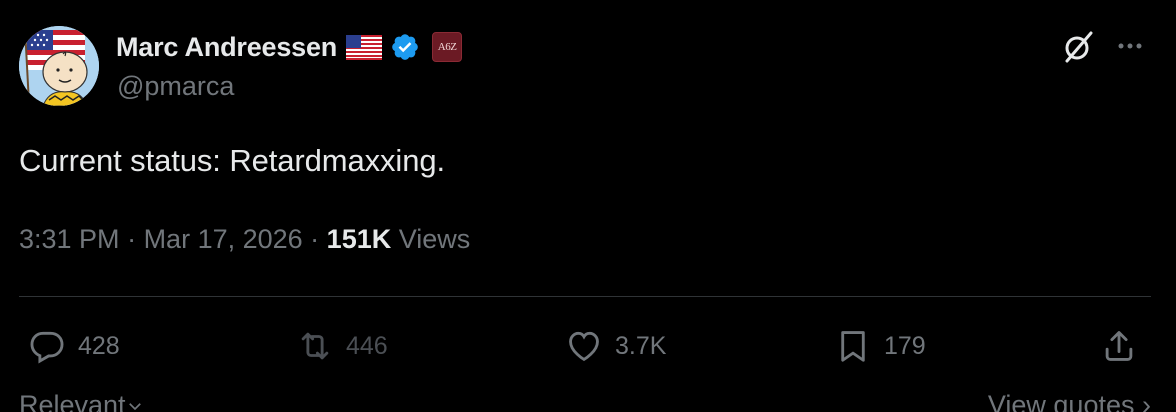 This screenshot has width=1176, height=412. Describe the element at coordinates (226, 47) in the screenshot. I see `author-display-name: Marc Andreessen` at that location.